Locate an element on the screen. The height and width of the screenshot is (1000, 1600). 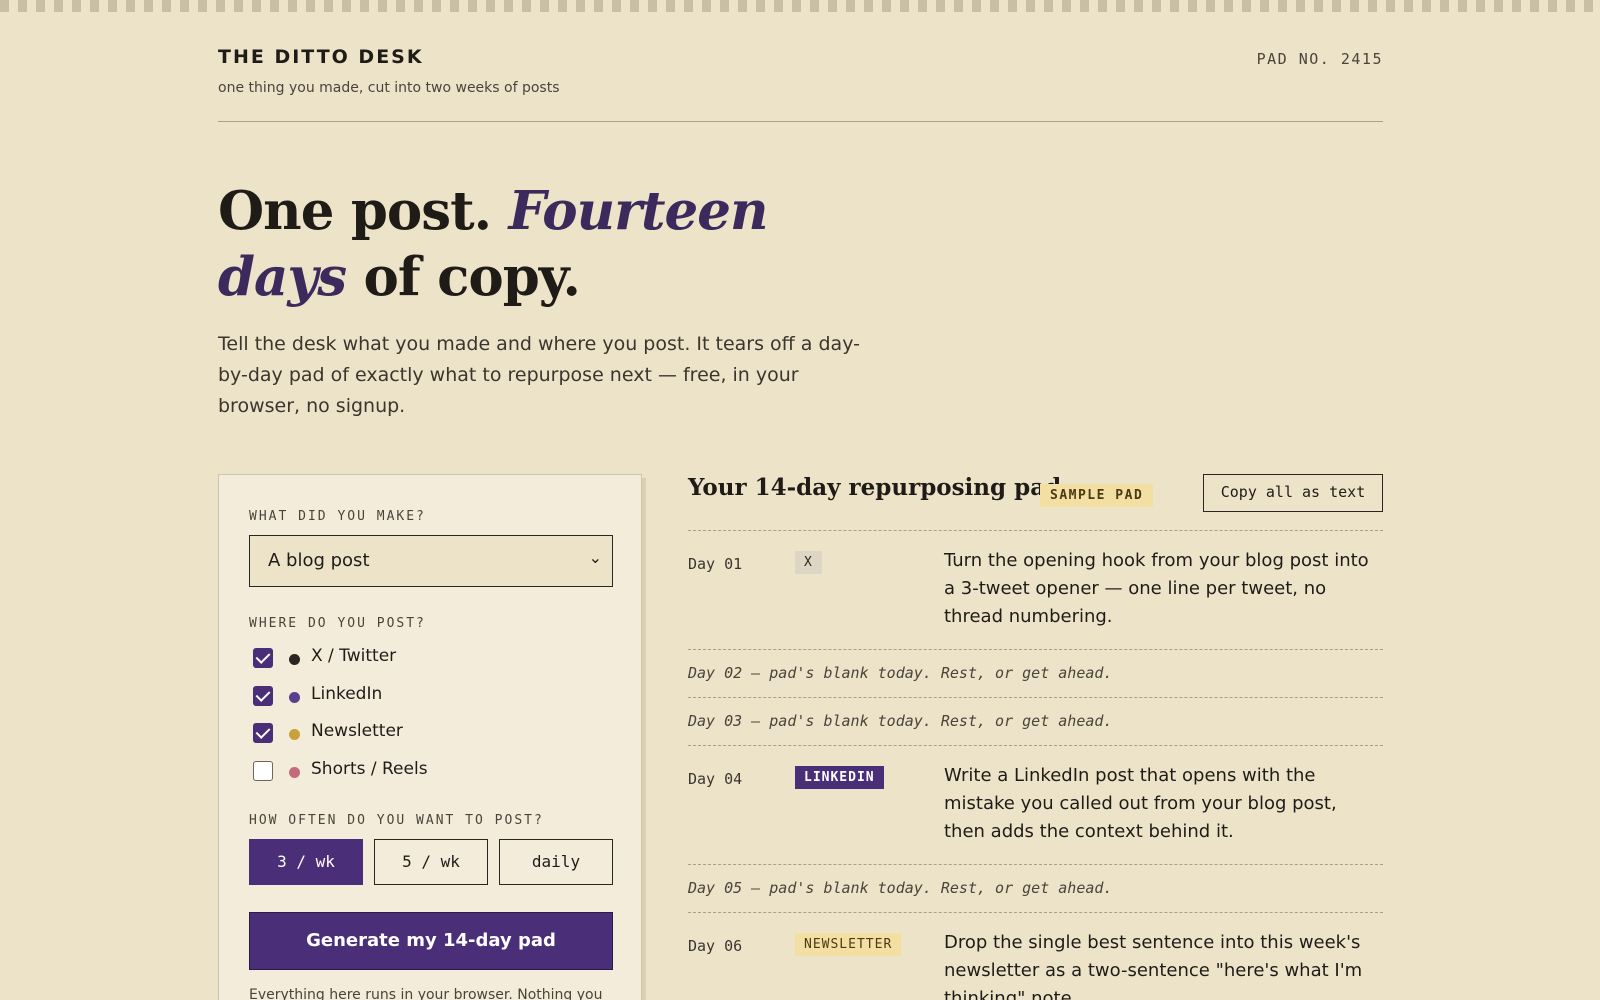
hero-headline: One post. Fourteen days of copy. is located at coordinates (498, 244).